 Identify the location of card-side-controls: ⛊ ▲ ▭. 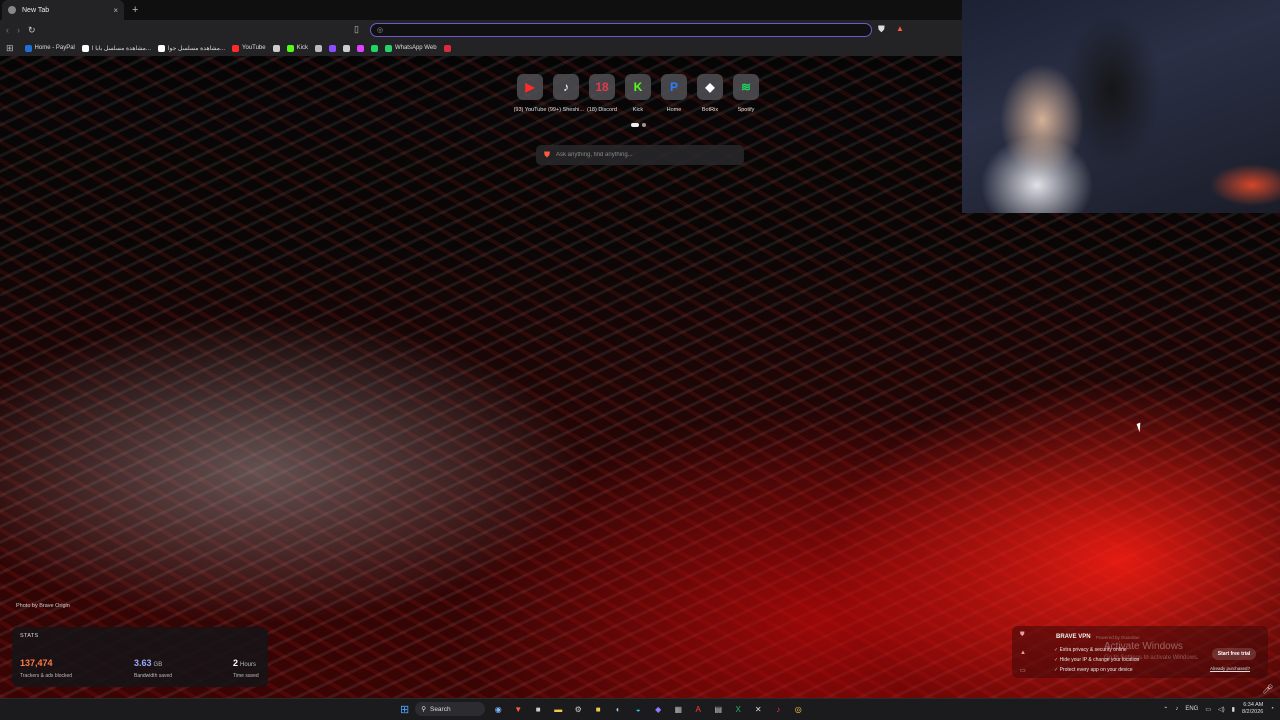
(1023, 653).